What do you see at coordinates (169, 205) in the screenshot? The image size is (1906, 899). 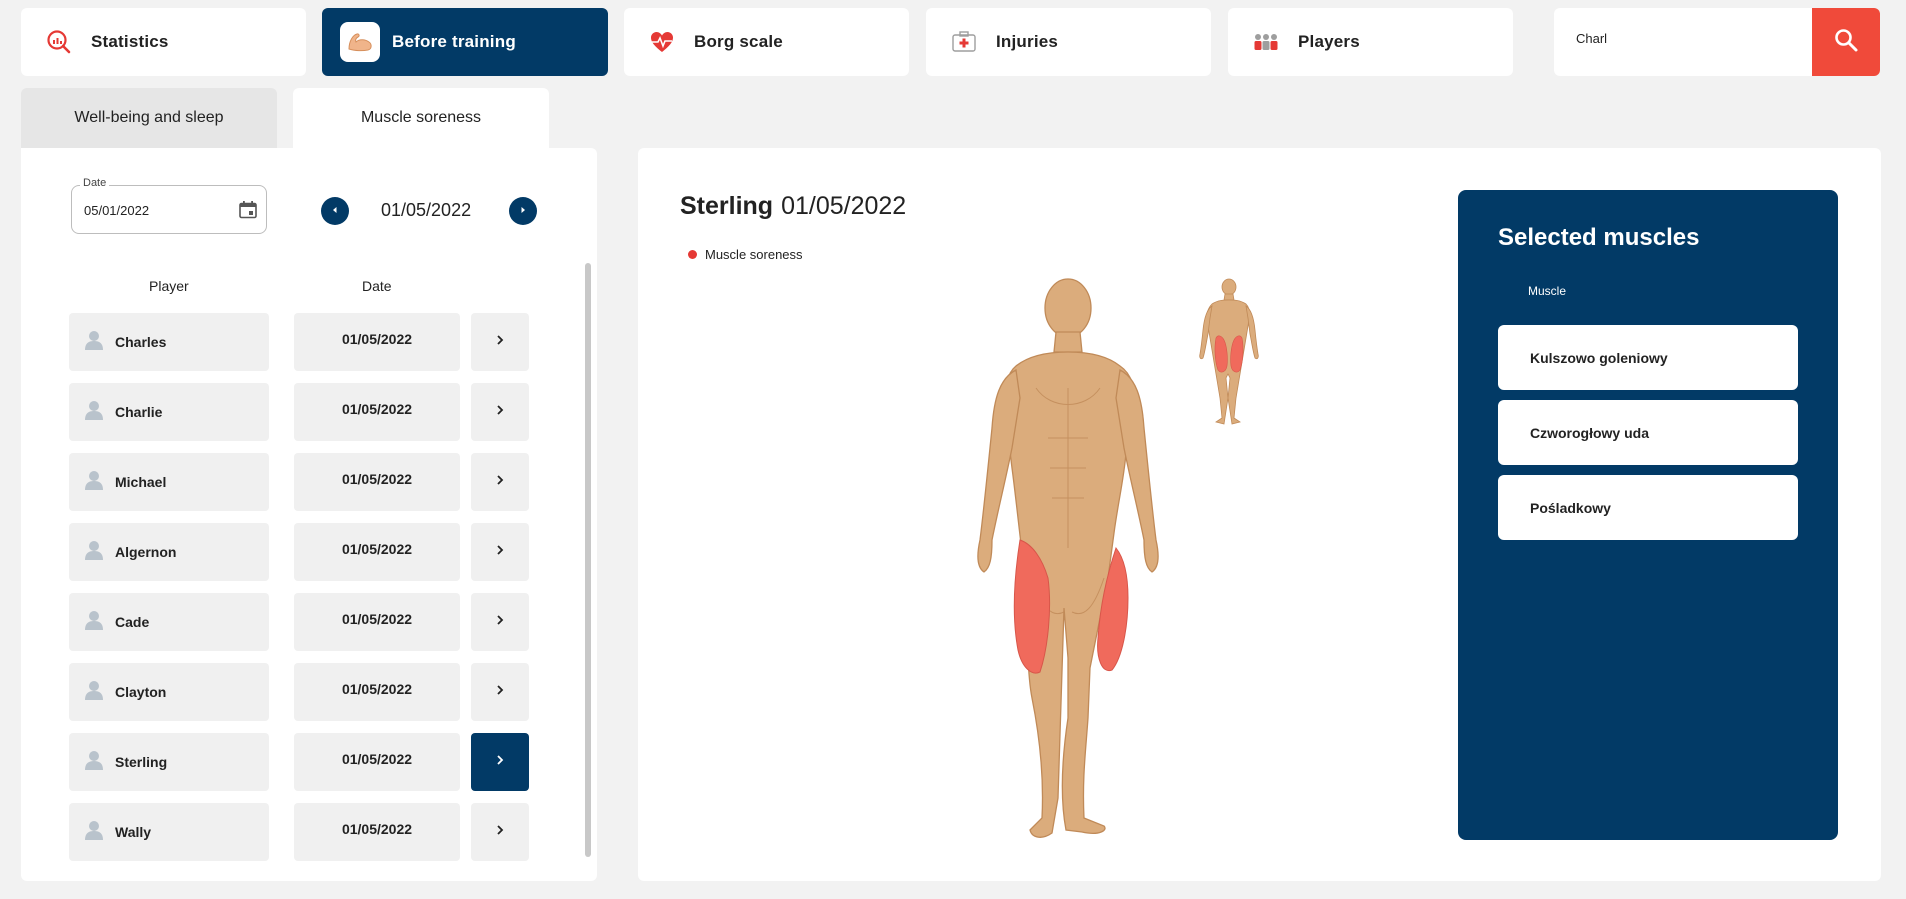 I see `date-field: Date 05/01/2022` at bounding box center [169, 205].